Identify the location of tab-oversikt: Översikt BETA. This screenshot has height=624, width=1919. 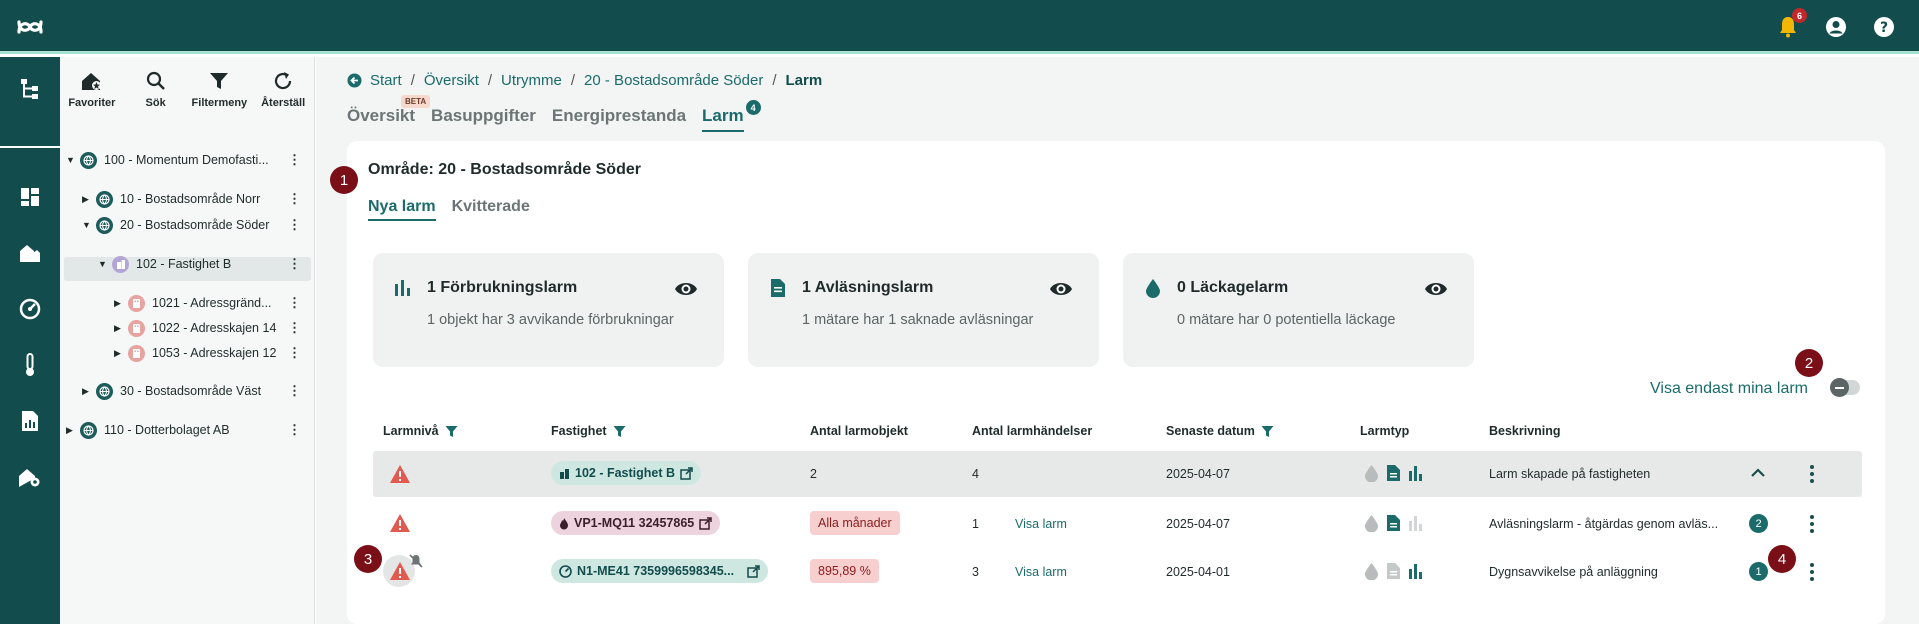
(389, 113).